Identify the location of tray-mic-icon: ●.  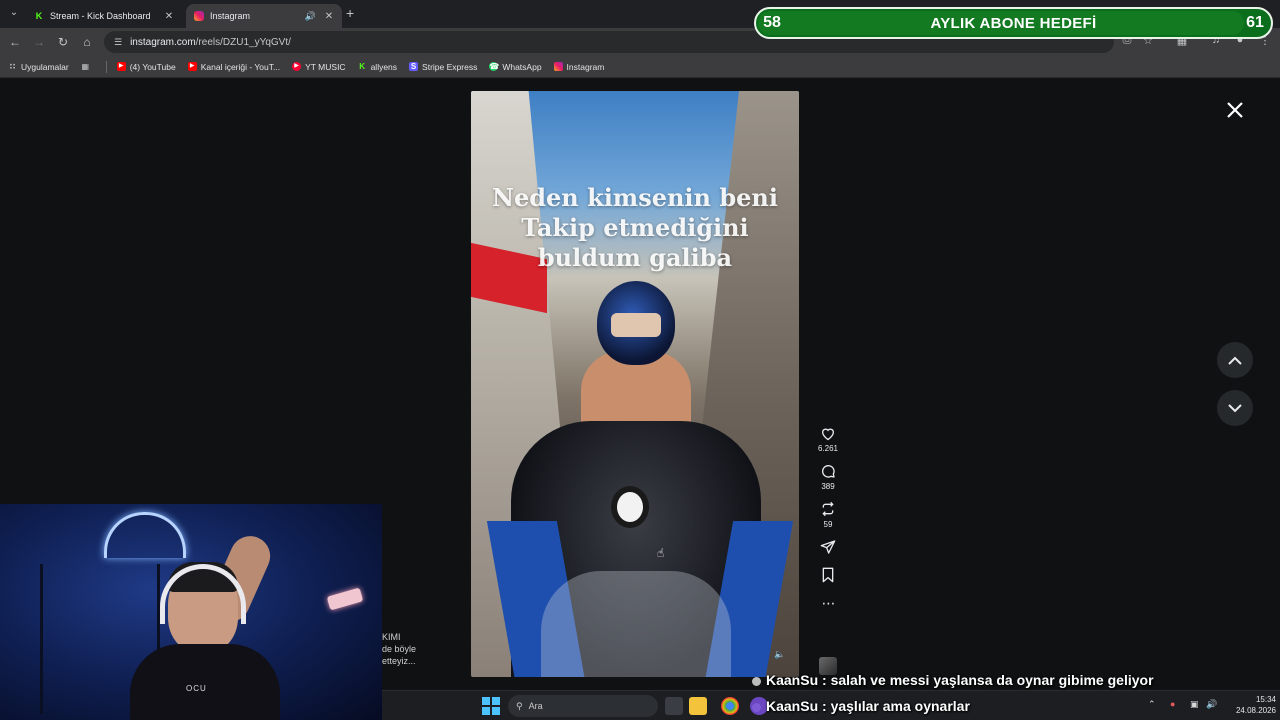
(1172, 704).